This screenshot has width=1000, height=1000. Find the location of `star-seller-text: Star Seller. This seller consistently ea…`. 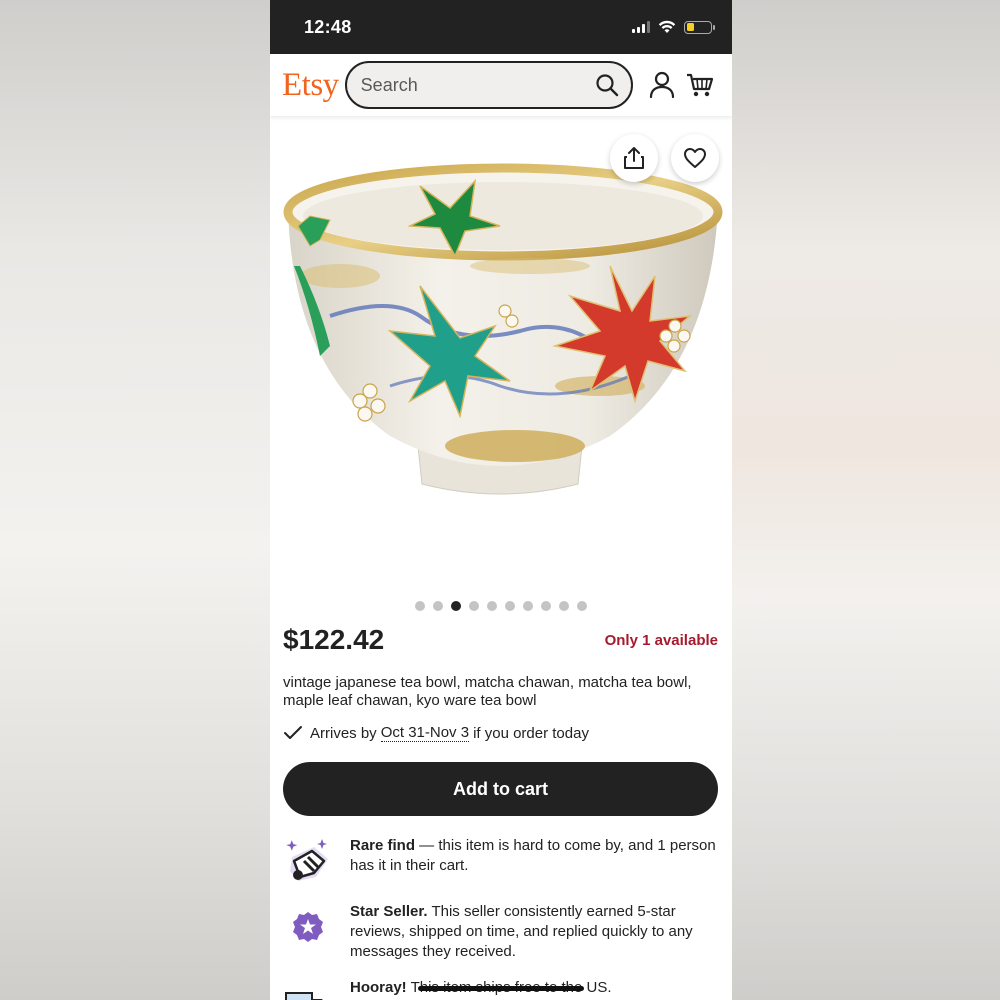

star-seller-text: Star Seller. This seller consistently ea… is located at coordinates (521, 931).